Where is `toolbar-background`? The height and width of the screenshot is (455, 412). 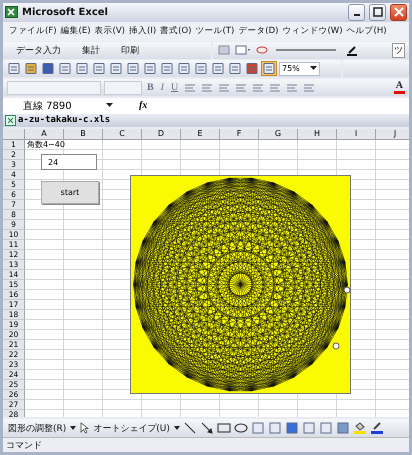
toolbar-background is located at coordinates (376, 69).